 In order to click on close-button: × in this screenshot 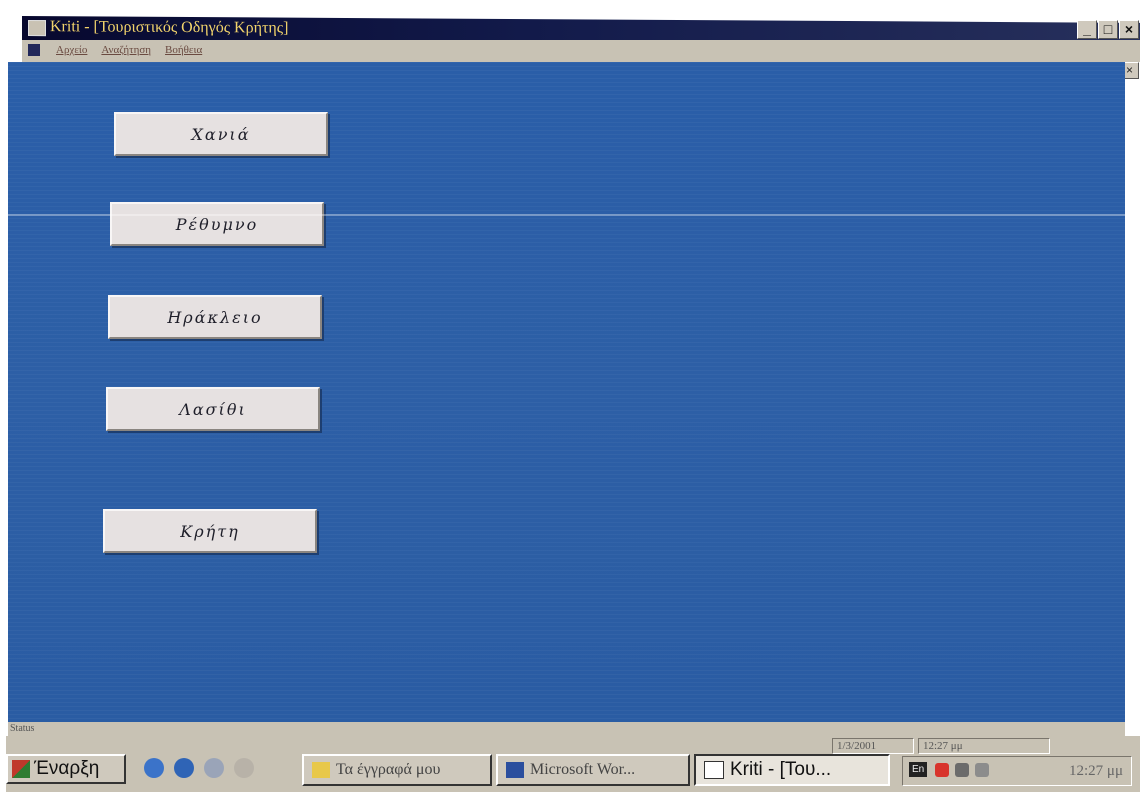, I will do `click(1129, 29)`.